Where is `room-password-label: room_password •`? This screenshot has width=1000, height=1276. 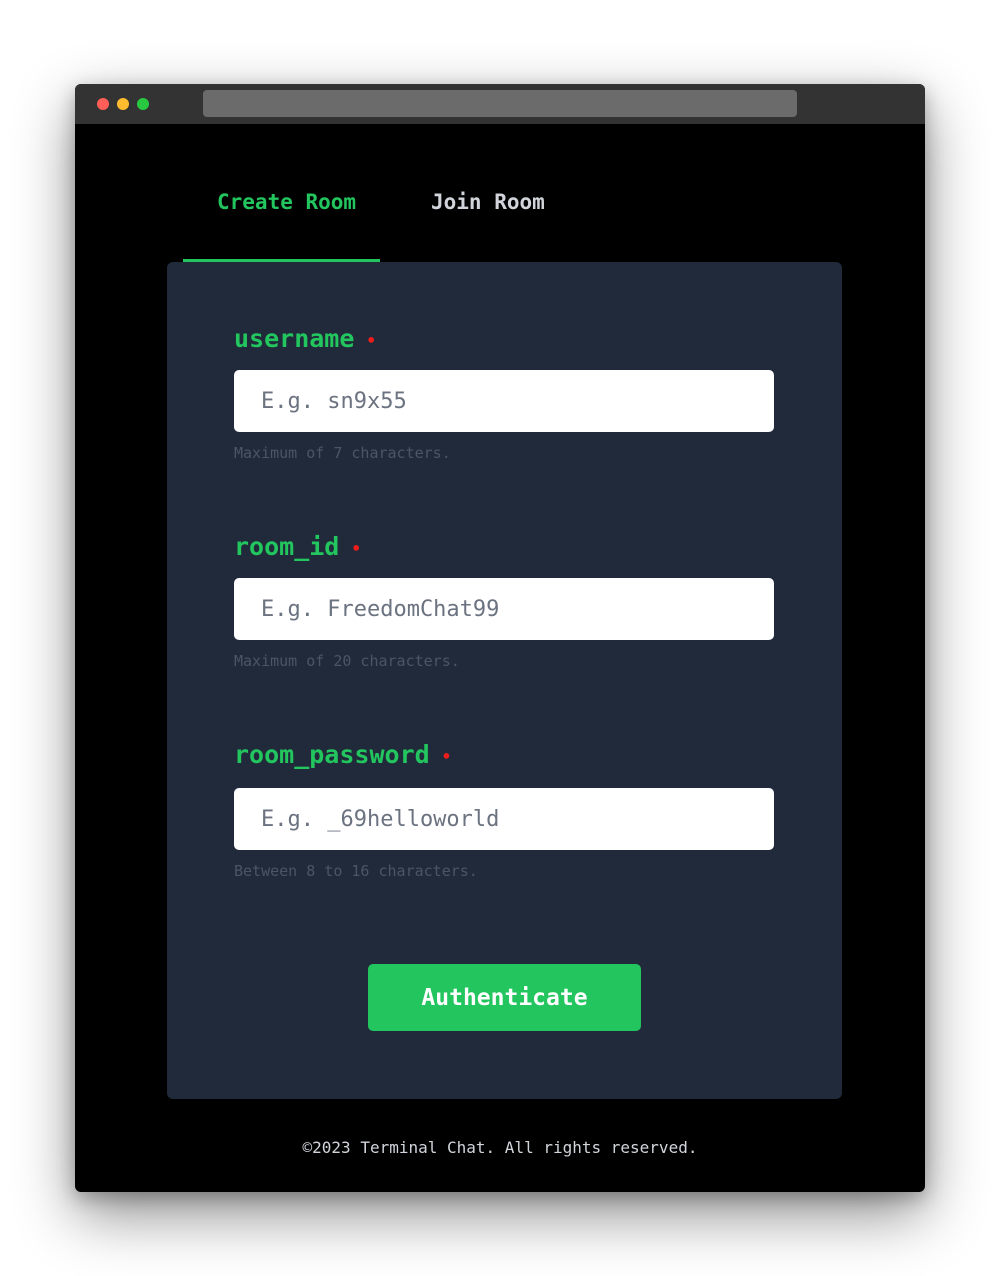
room-password-label: room_password • is located at coordinates (342, 754).